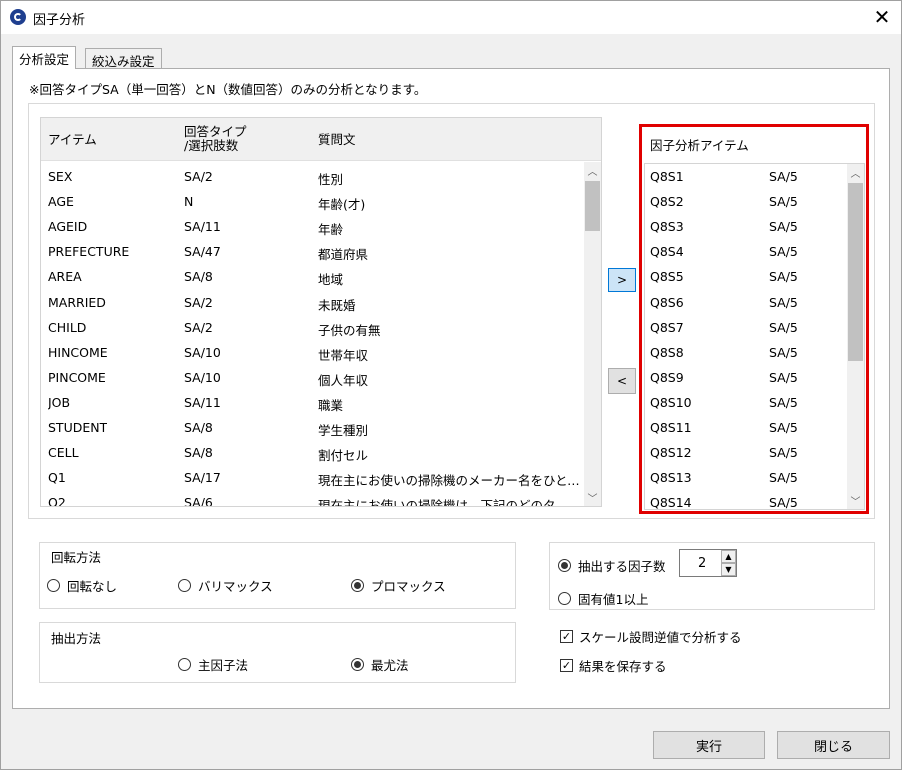  What do you see at coordinates (311, 276) in the screenshot?
I see `table-row: AREA SA/8 地域` at bounding box center [311, 276].